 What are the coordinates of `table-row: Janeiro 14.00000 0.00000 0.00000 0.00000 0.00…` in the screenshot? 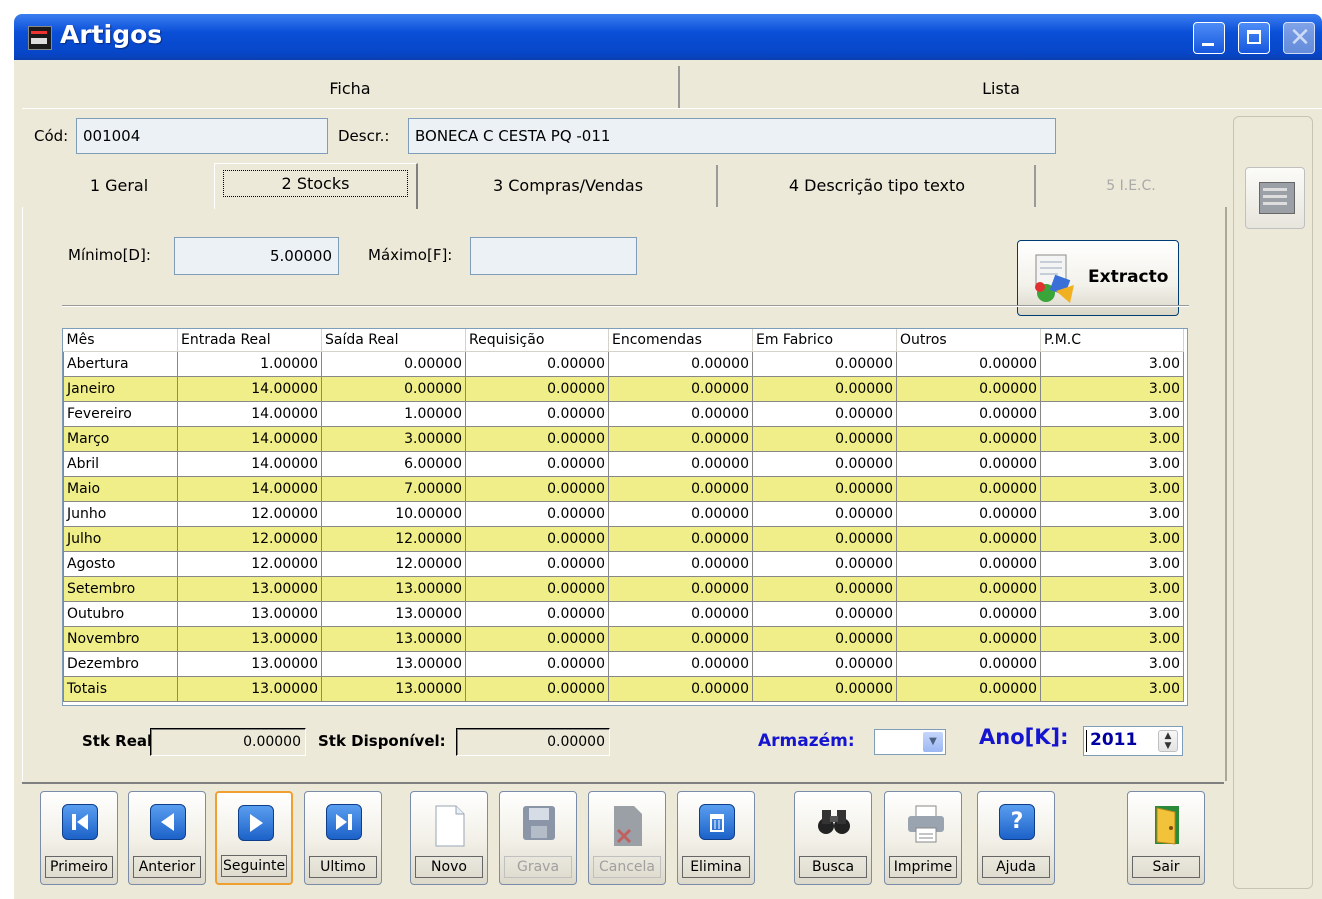 It's located at (623, 389).